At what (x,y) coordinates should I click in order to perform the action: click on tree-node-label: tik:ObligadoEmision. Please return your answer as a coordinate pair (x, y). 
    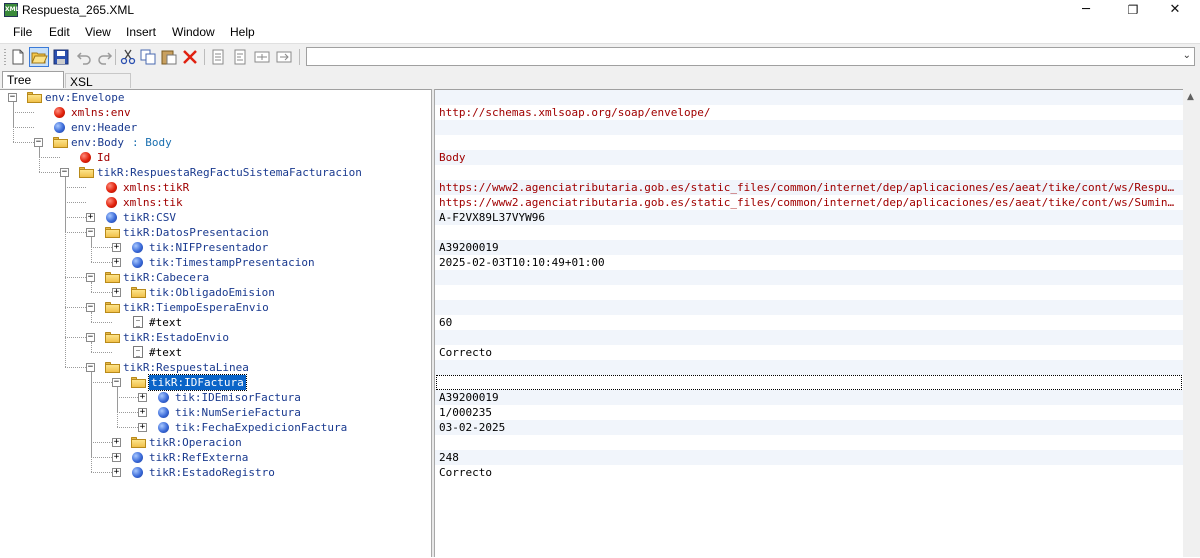
    Looking at the image, I should click on (212, 292).